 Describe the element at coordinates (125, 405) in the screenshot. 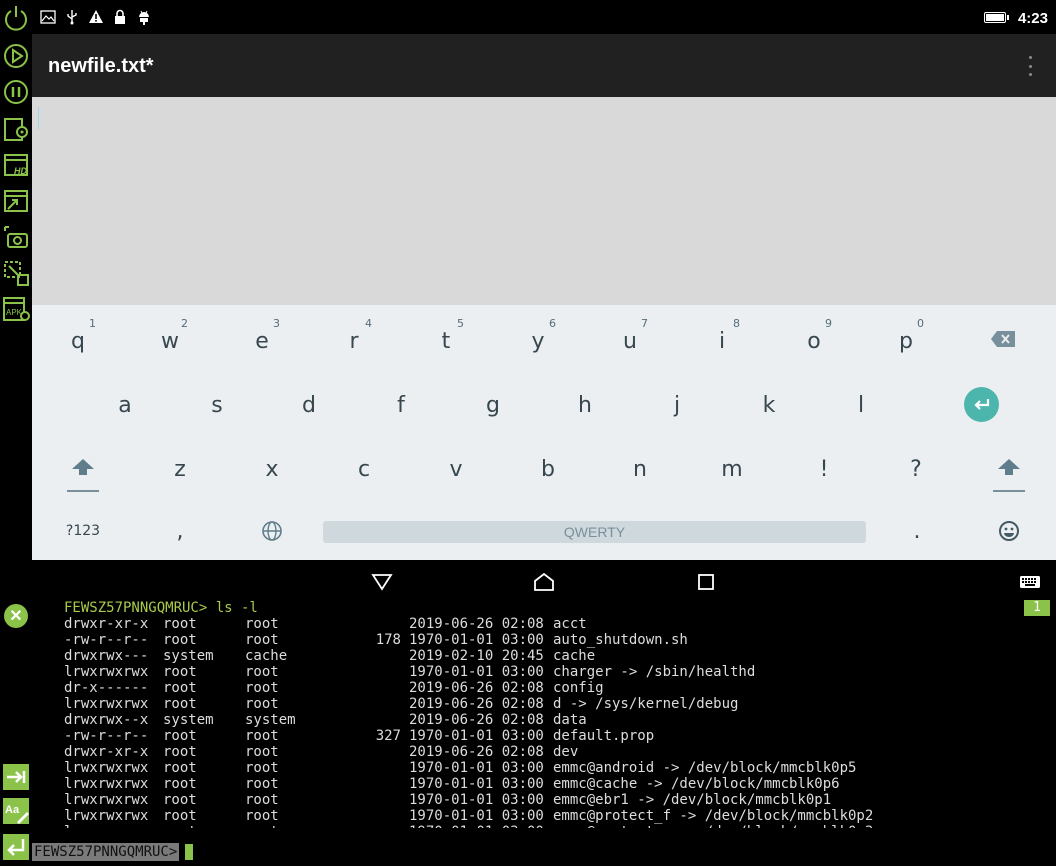

I see `key-a: a` at that location.